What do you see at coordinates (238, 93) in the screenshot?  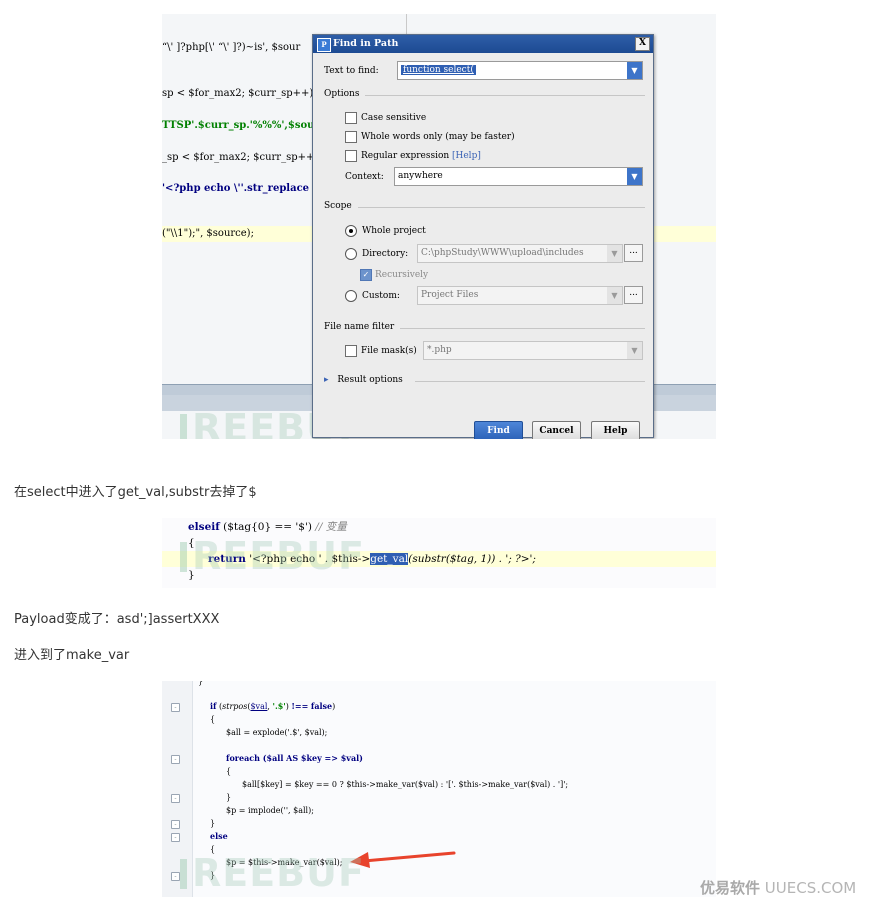 I see `code-line: sp < $for_max2; $curr_sp++)` at bounding box center [238, 93].